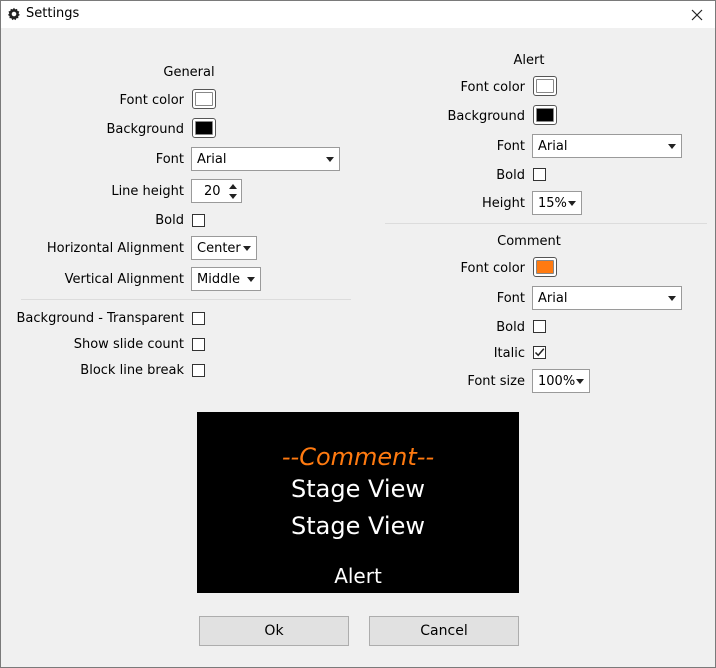  What do you see at coordinates (552, 203) in the screenshot?
I see `alert-height-value: 15%` at bounding box center [552, 203].